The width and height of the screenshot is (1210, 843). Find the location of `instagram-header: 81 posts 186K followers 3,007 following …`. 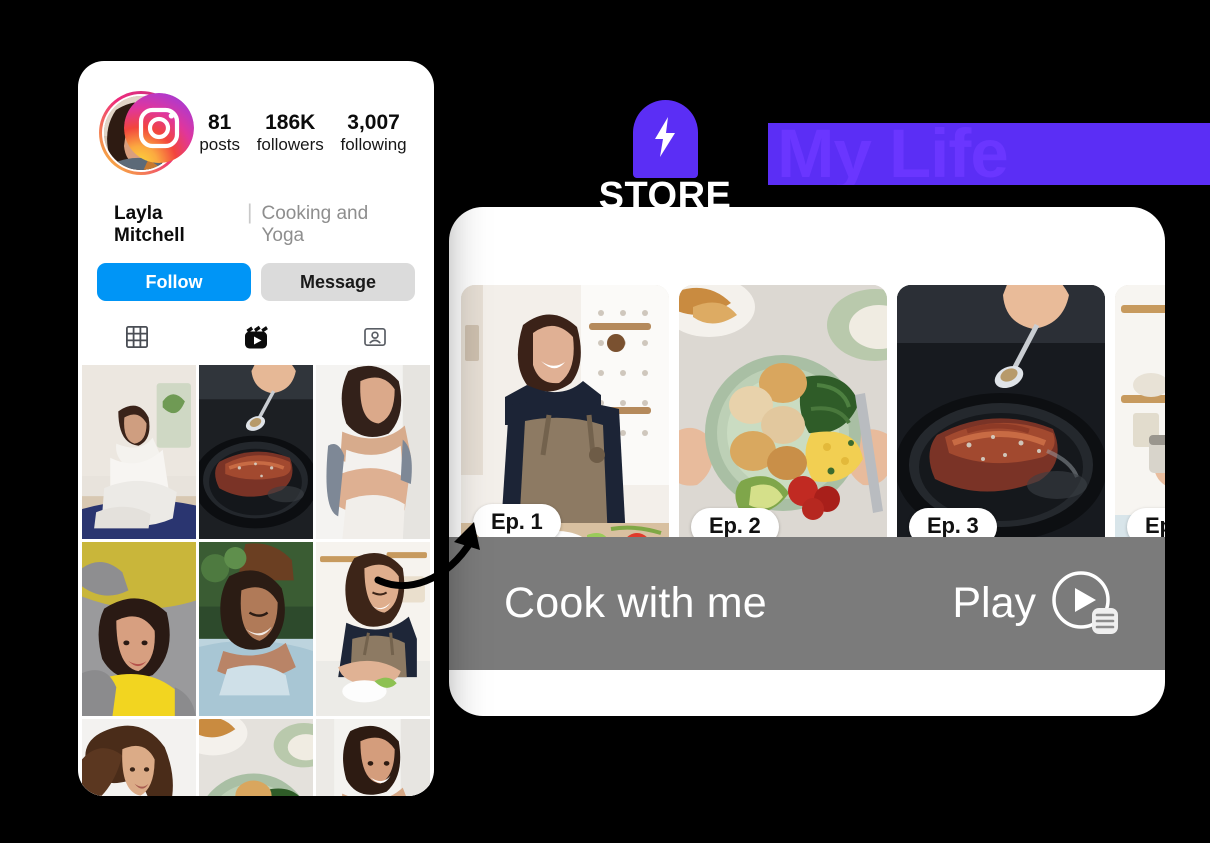

instagram-header: 81 posts 186K followers 3,007 following … is located at coordinates (256, 154).